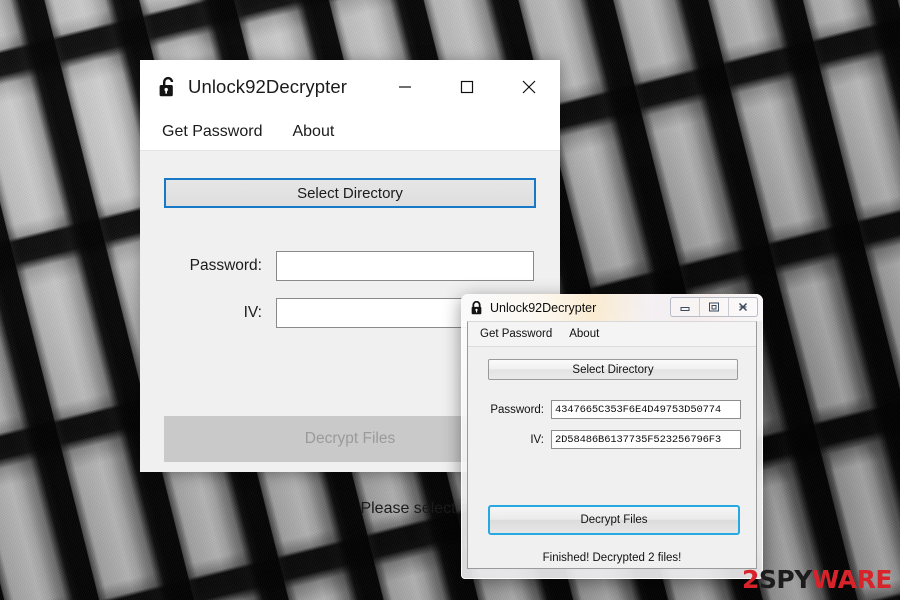  I want to click on iv-label: IV:, so click(252, 312).